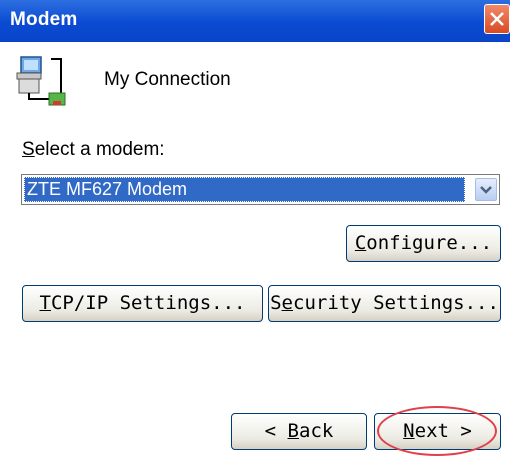  What do you see at coordinates (255, 21) in the screenshot?
I see `title-bar: Modem` at bounding box center [255, 21].